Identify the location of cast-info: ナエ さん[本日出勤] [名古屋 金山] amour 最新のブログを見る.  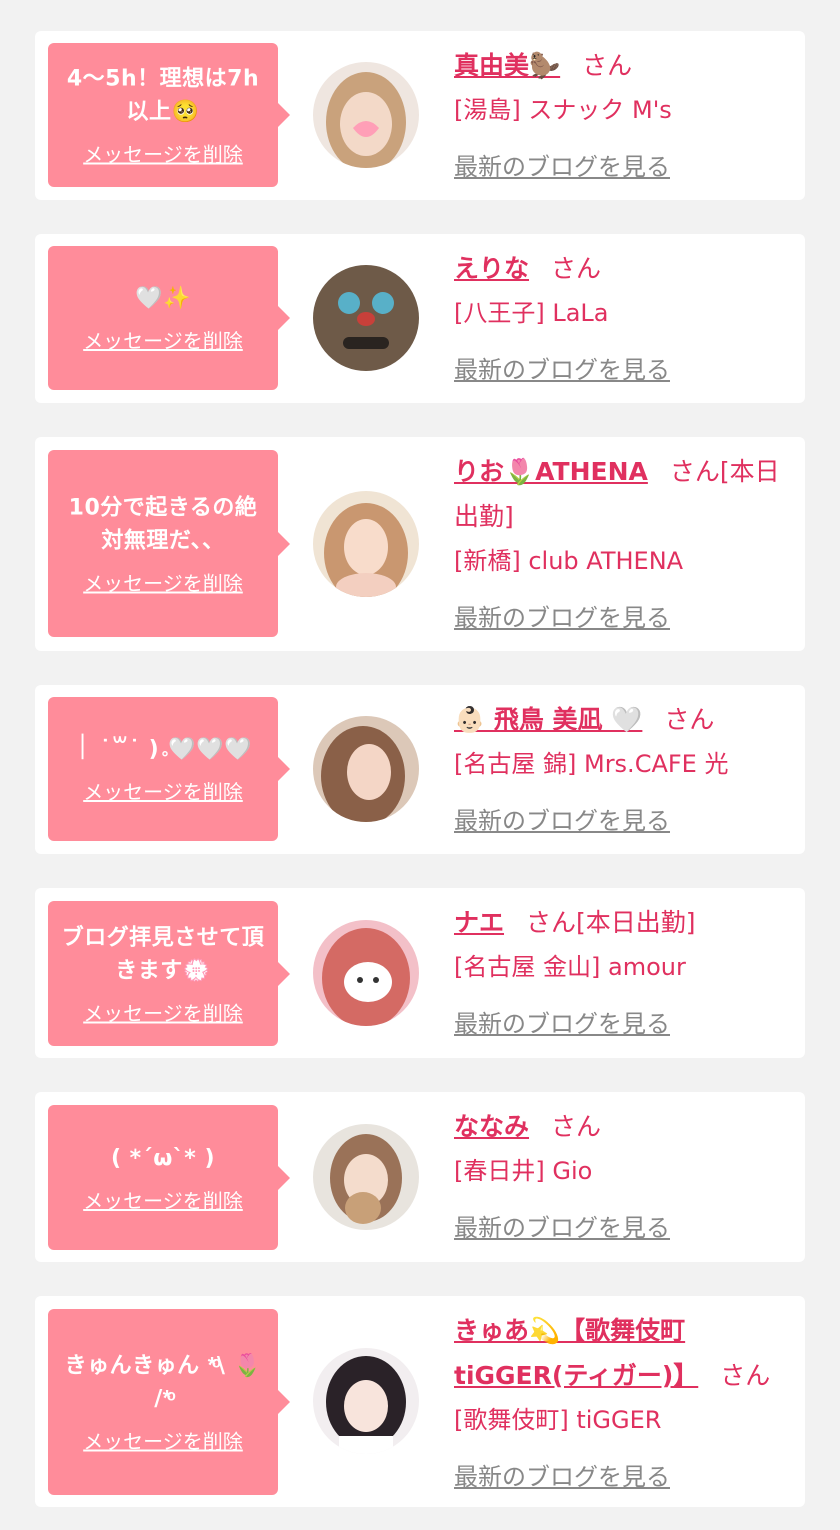
(623, 973).